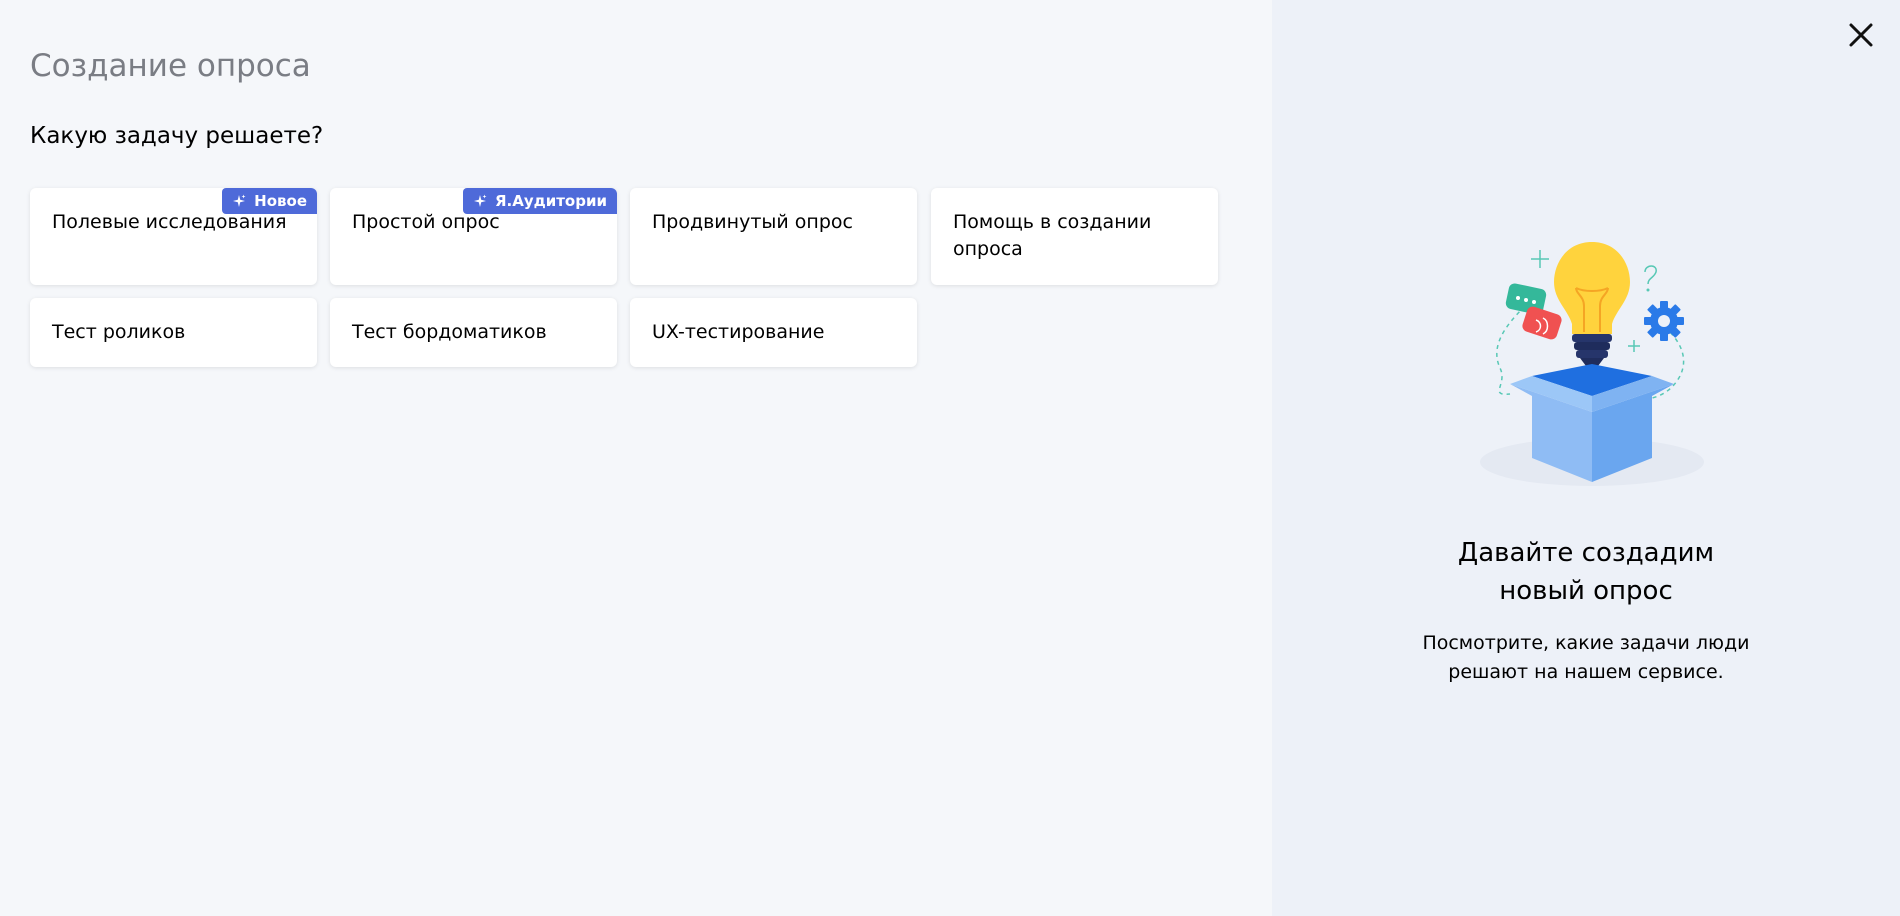 The height and width of the screenshot is (916, 1900). I want to click on new-badge: Новое, so click(269, 201).